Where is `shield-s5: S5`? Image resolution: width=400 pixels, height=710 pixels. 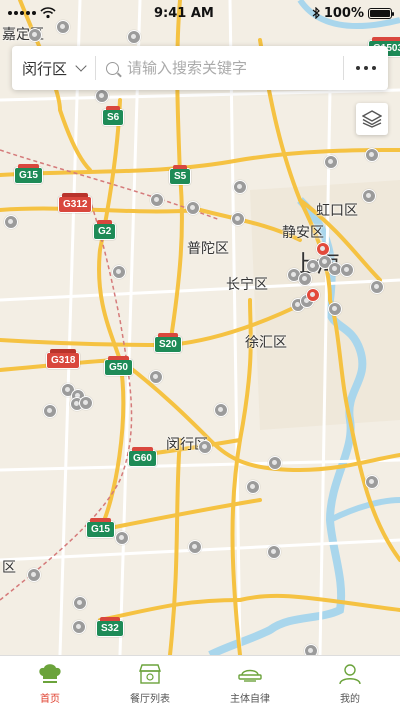
shield-s5: S5 is located at coordinates (180, 175).